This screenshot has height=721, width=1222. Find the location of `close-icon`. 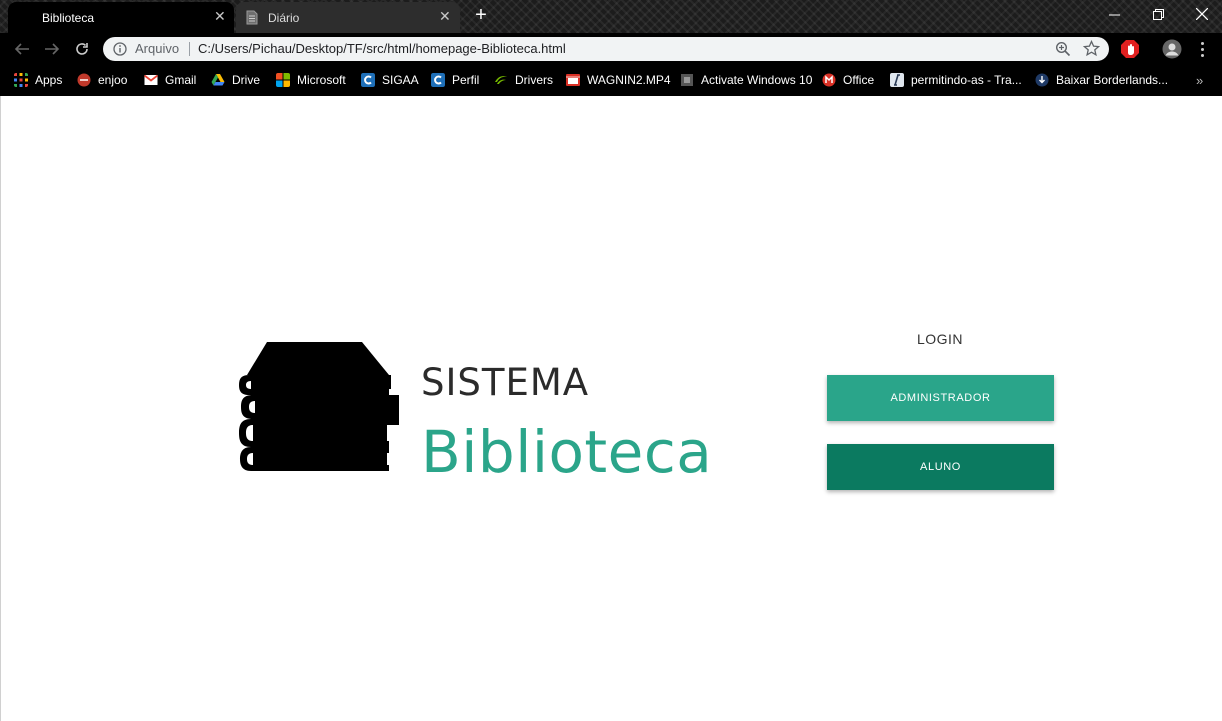

close-icon is located at coordinates (1202, 14).